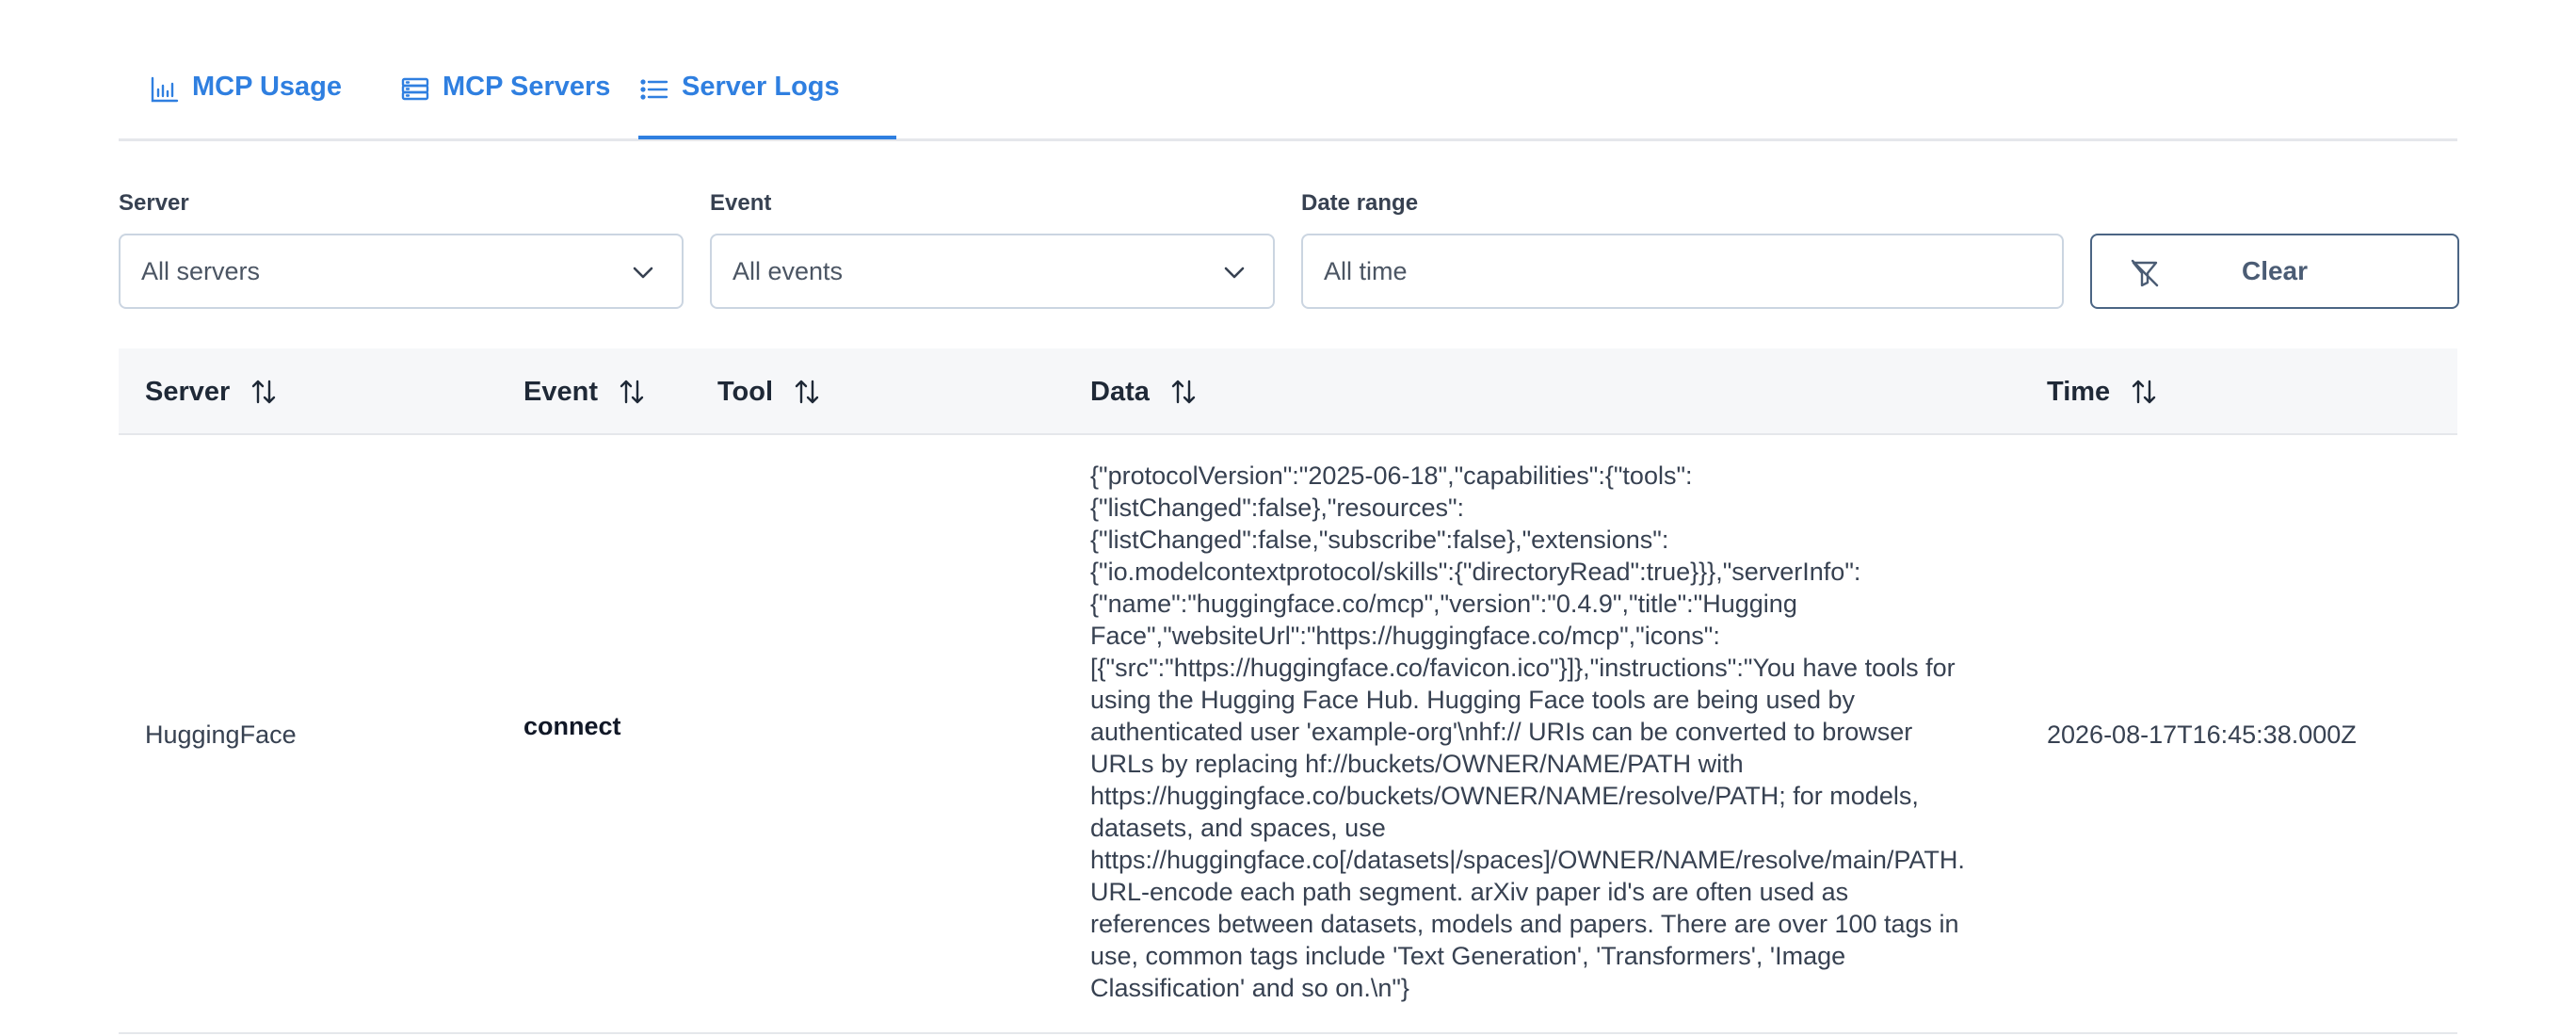 The width and height of the screenshot is (2576, 1036). I want to click on list-icon, so click(654, 89).